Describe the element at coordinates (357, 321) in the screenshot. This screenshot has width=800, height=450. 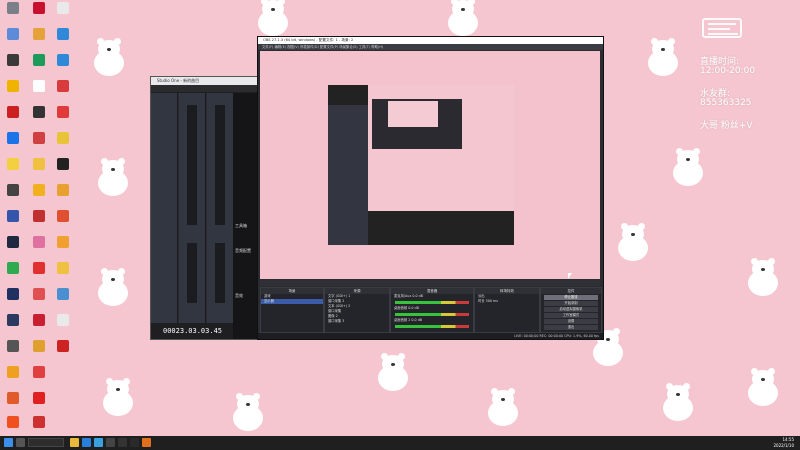
I see `source-item: 窗口采集 3` at that location.